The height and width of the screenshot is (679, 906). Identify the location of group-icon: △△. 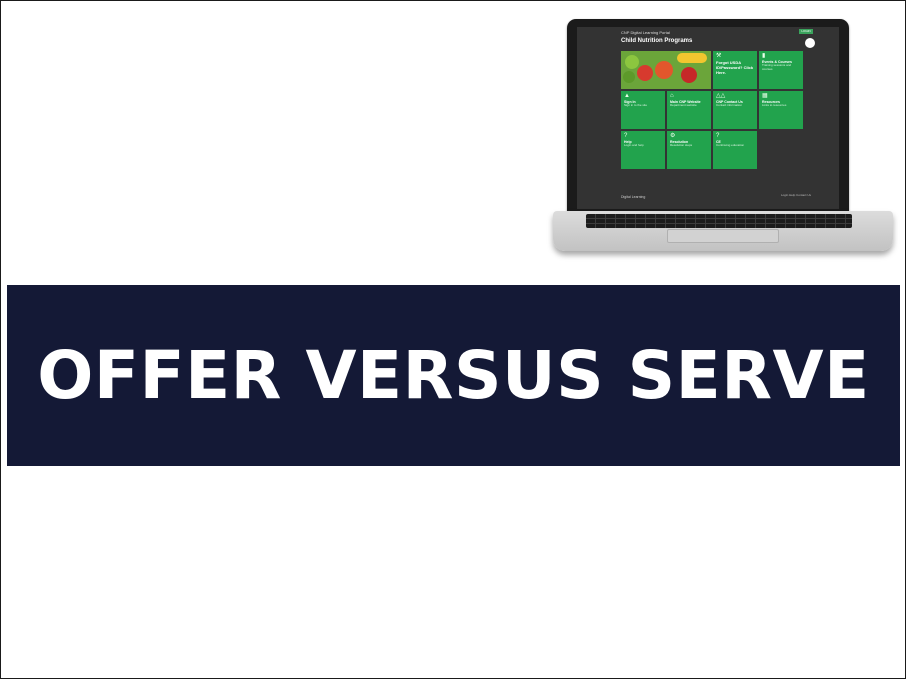
(721, 96).